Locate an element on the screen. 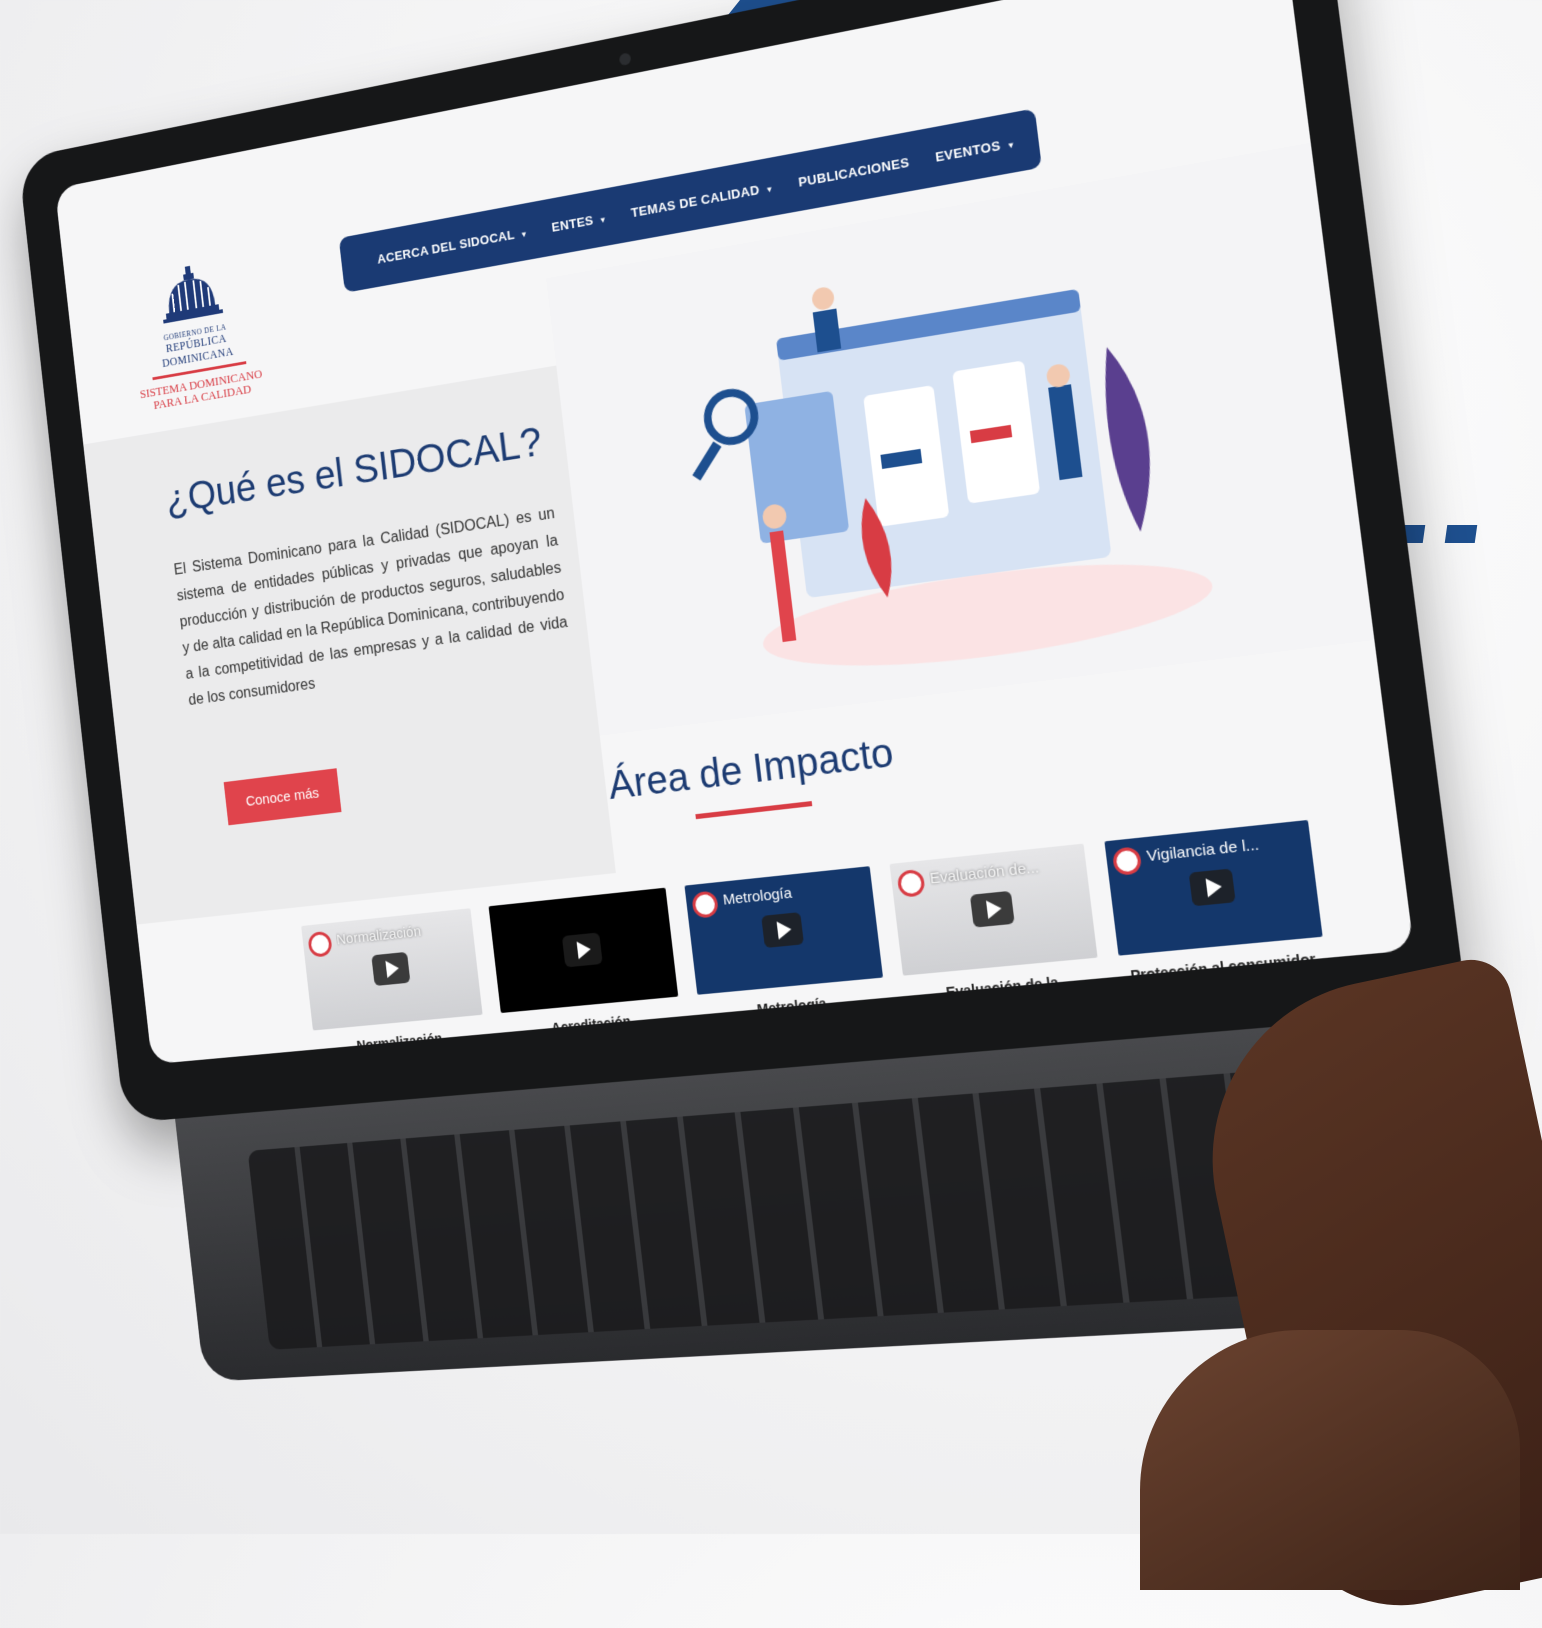 This screenshot has height=1628, width=1542. impact-card-acreditacion: Acreditación is located at coordinates (585, 964).